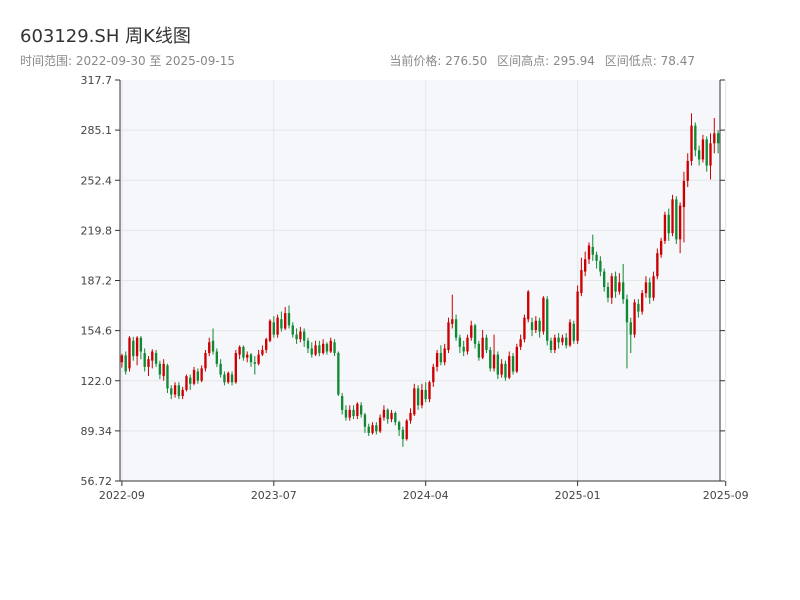 Image resolution: width=800 pixels, height=600 pixels. Describe the element at coordinates (97, 481) in the screenshot. I see `y-tick-label: 56.72` at that location.